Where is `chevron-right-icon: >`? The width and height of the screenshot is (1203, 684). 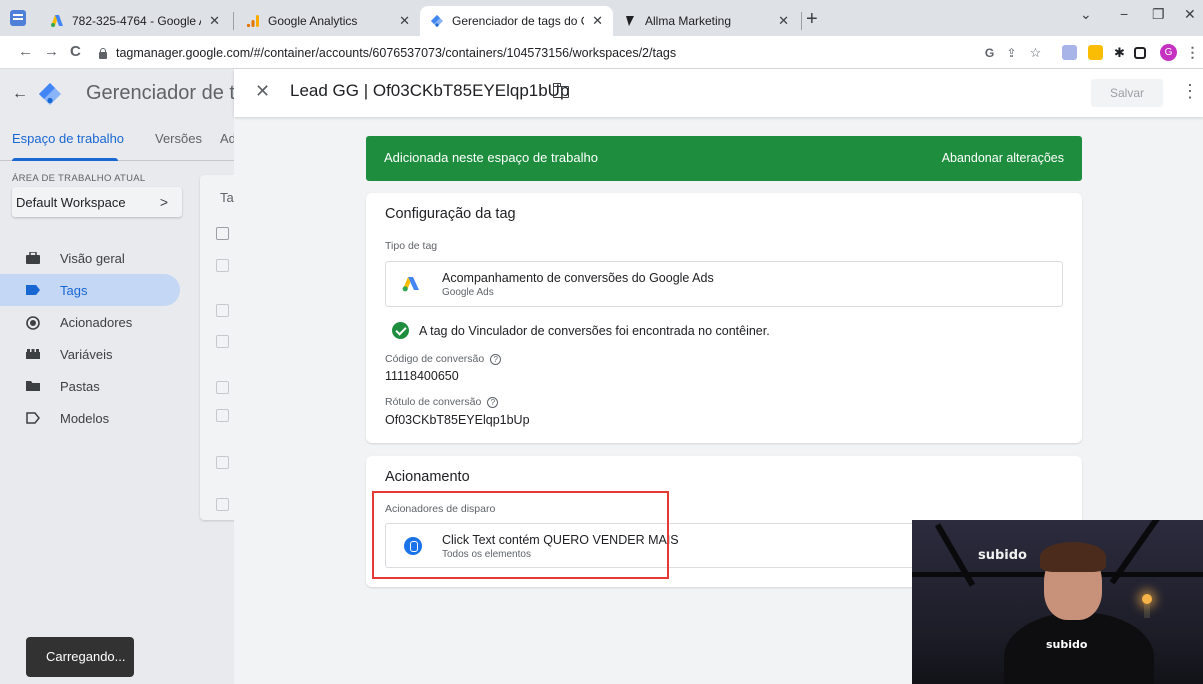 chevron-right-icon: > is located at coordinates (163, 202).